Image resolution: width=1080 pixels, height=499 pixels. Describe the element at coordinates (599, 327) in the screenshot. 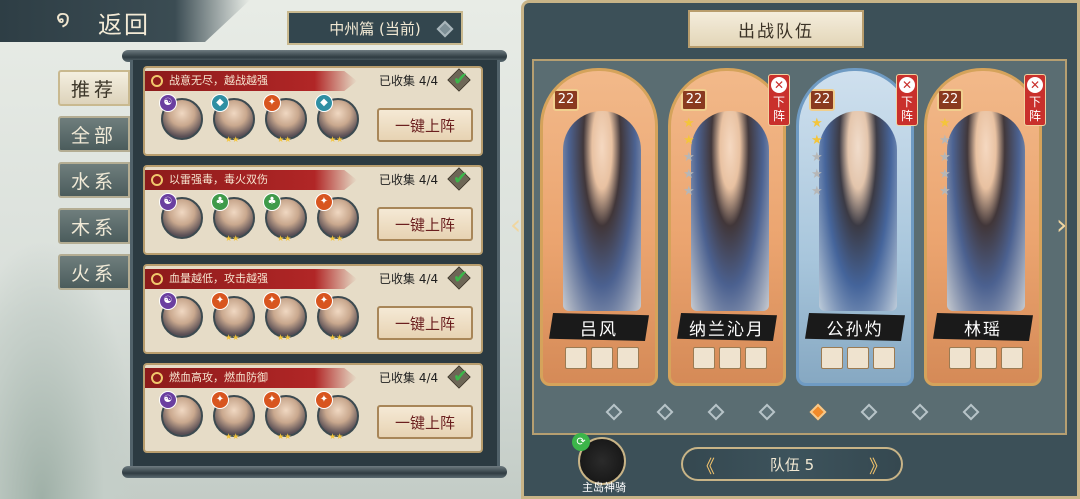

I see `hero-name: 吕风` at that location.